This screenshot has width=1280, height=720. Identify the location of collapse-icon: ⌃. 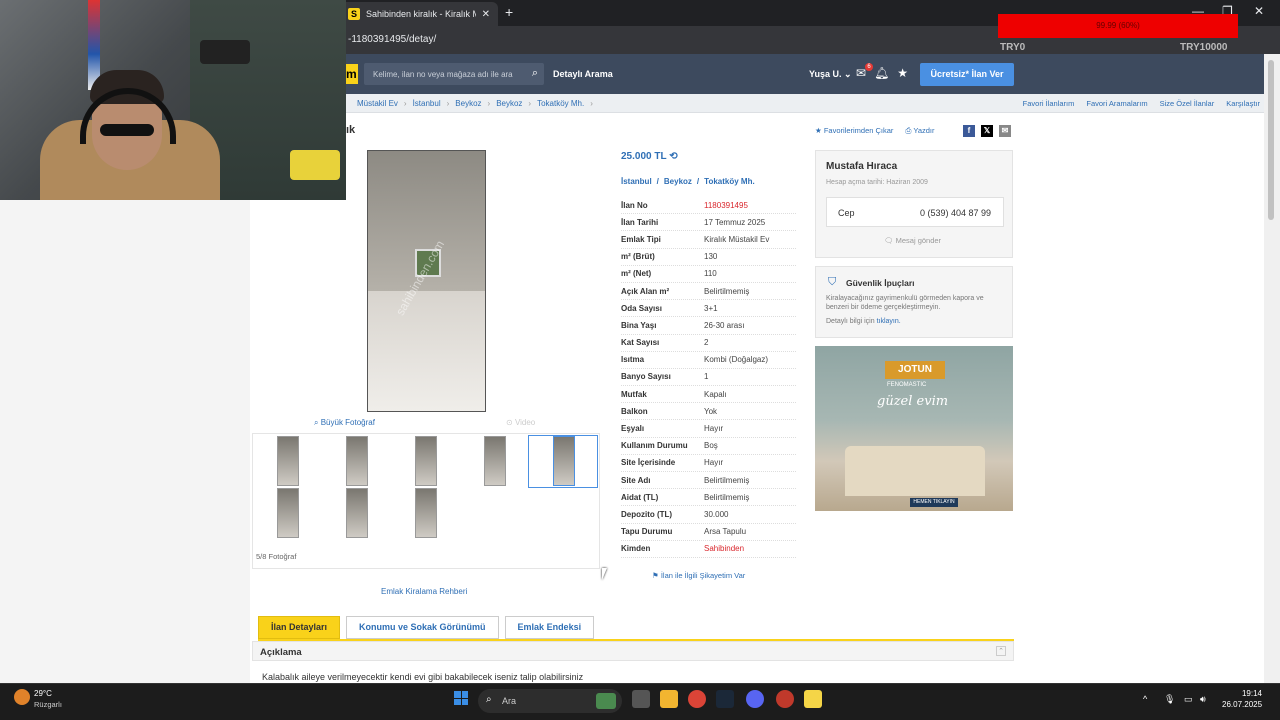
(1001, 651).